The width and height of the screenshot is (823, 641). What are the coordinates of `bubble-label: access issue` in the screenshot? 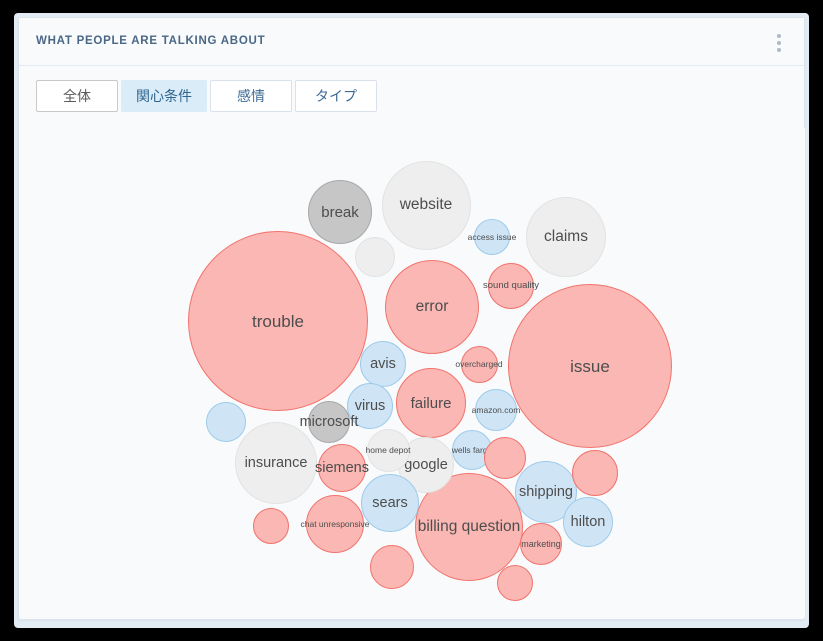 It's located at (492, 236).